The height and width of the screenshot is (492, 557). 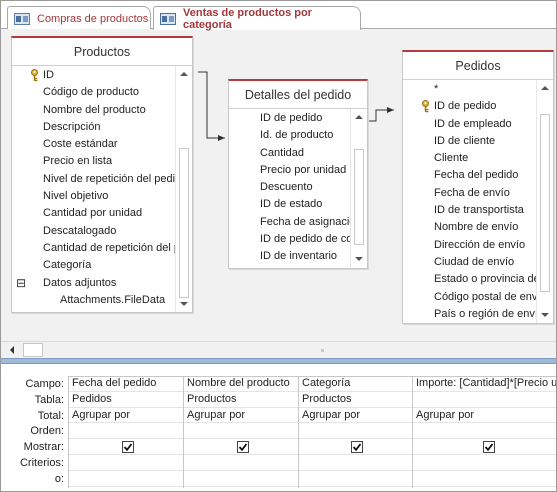 What do you see at coordinates (94, 92) in the screenshot?
I see `field-item: Código de producto` at bounding box center [94, 92].